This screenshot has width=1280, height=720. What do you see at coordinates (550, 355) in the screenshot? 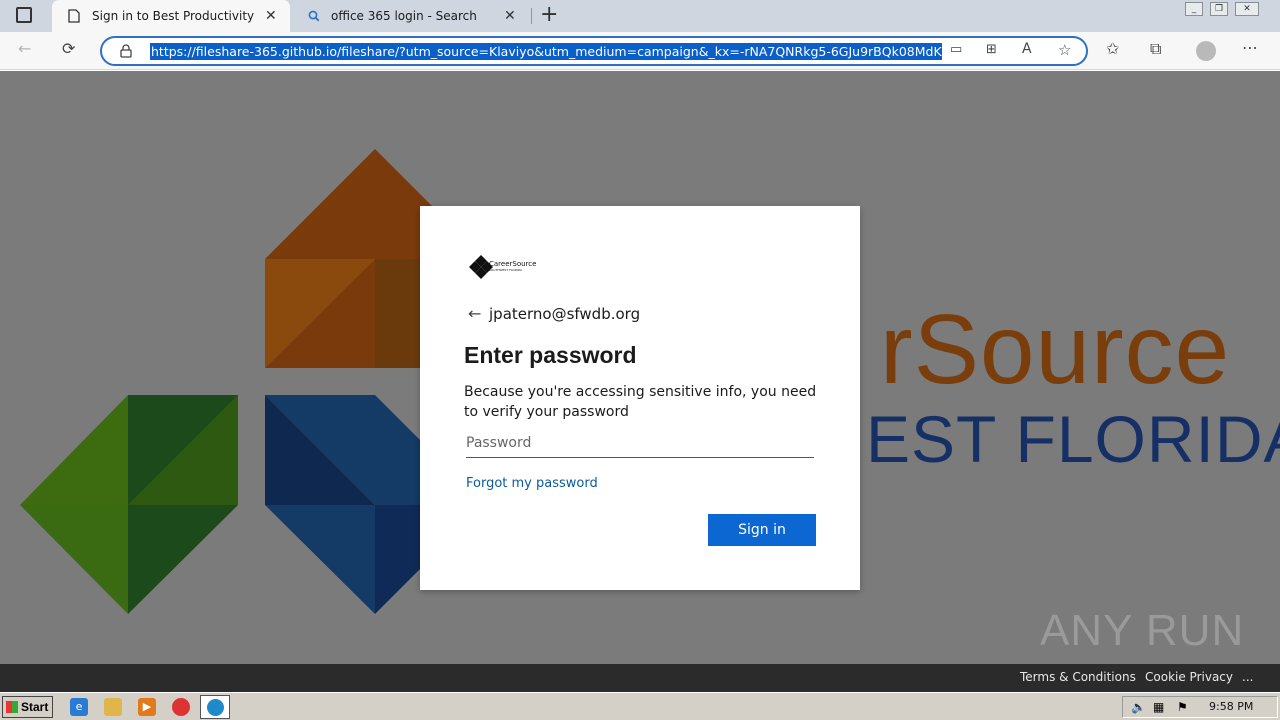
I see `page-title: Enter password` at bounding box center [550, 355].